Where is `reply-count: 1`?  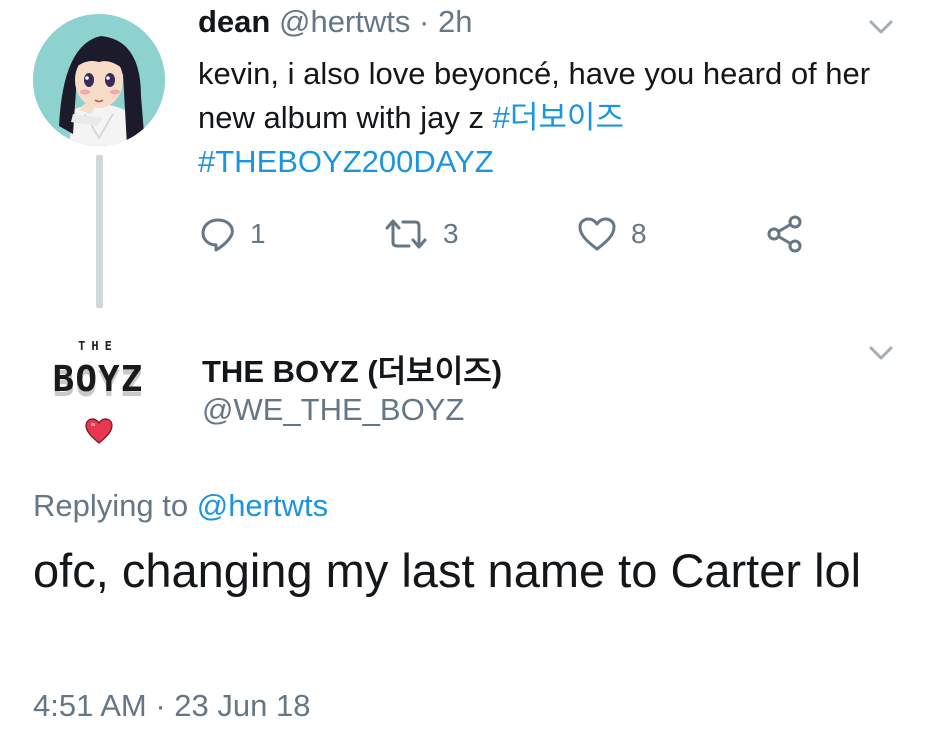 reply-count: 1 is located at coordinates (258, 233).